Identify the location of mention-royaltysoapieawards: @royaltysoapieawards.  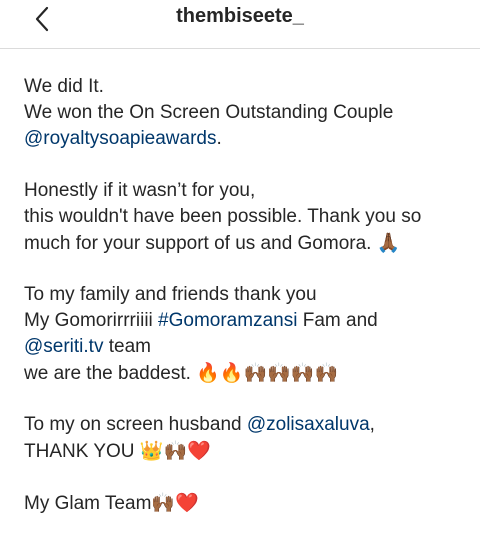
(120, 138).